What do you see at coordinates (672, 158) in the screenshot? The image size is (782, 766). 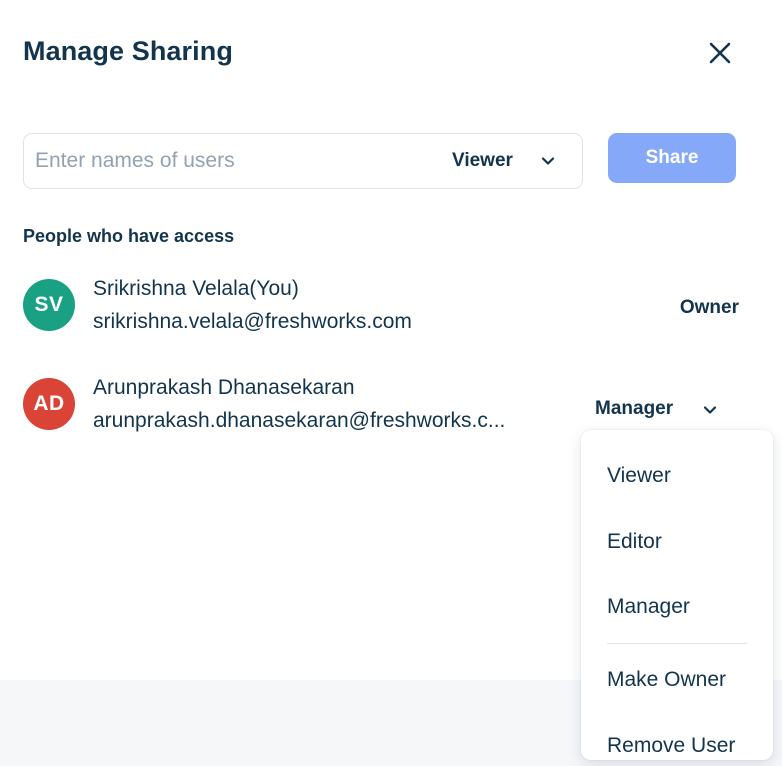 I see `share-button: Share` at bounding box center [672, 158].